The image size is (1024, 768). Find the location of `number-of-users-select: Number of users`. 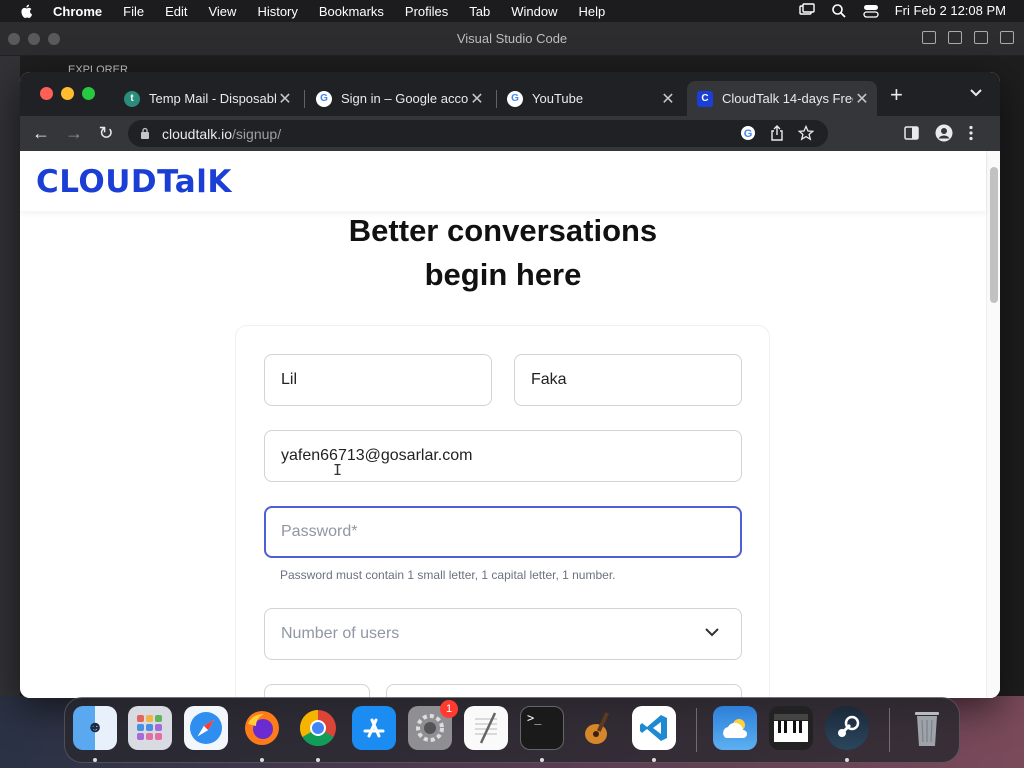

number-of-users-select: Number of users is located at coordinates (503, 634).